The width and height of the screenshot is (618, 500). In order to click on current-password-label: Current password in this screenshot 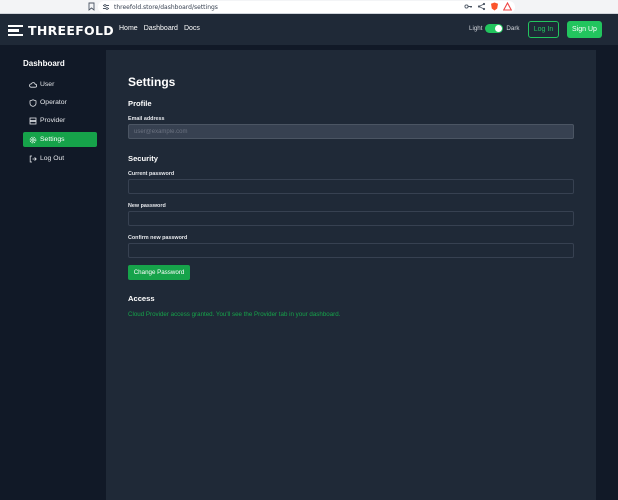, I will do `click(151, 174)`.